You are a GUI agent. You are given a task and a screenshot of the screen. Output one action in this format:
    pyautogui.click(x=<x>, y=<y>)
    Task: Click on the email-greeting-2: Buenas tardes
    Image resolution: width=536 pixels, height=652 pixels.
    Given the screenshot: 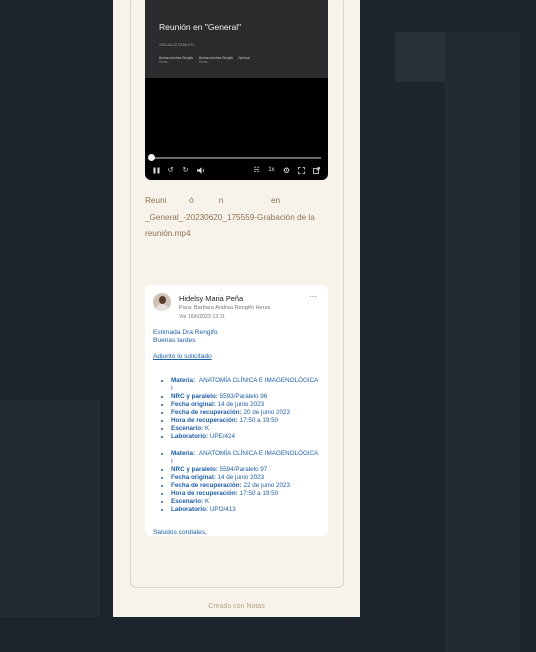 What is the action you would take?
    pyautogui.click(x=174, y=340)
    